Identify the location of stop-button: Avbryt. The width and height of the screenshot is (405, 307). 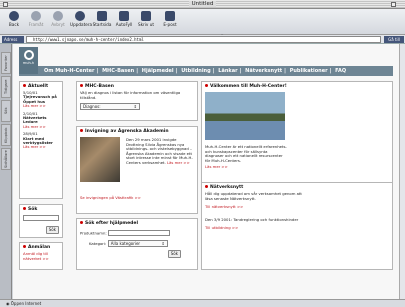
(58, 19).